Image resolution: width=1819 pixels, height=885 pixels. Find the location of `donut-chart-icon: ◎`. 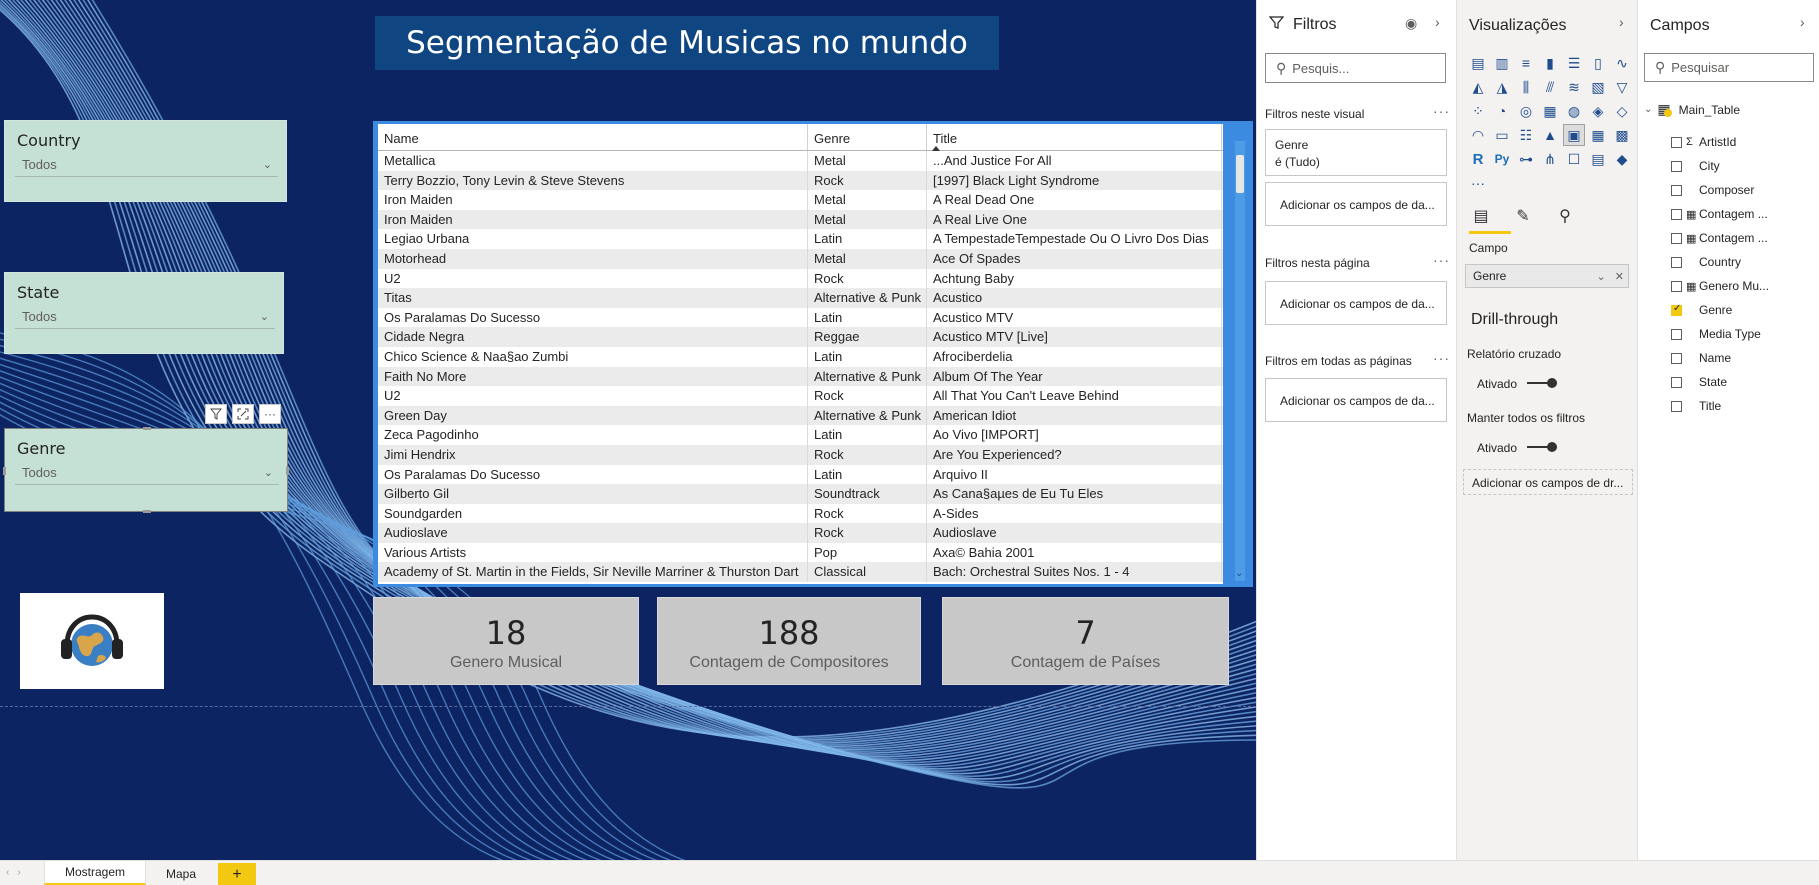

donut-chart-icon: ◎ is located at coordinates (1526, 111).